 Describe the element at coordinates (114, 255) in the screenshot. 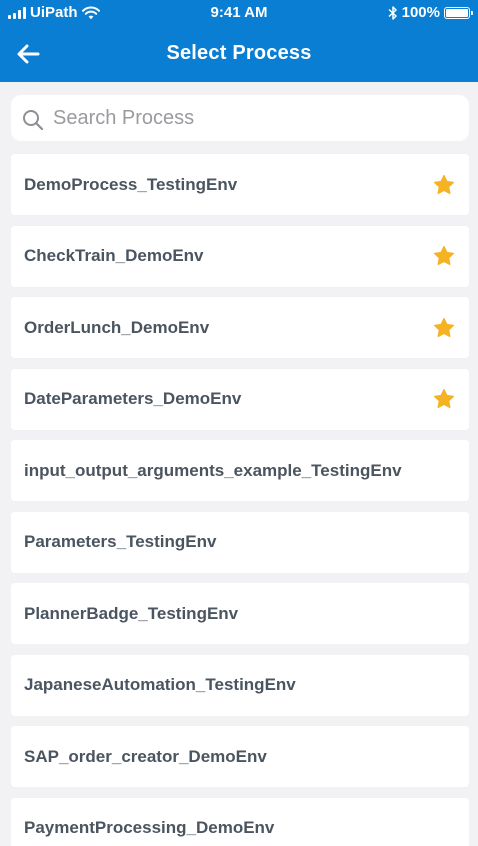

I see `process-name: CheckTrain_DemoEnv` at that location.